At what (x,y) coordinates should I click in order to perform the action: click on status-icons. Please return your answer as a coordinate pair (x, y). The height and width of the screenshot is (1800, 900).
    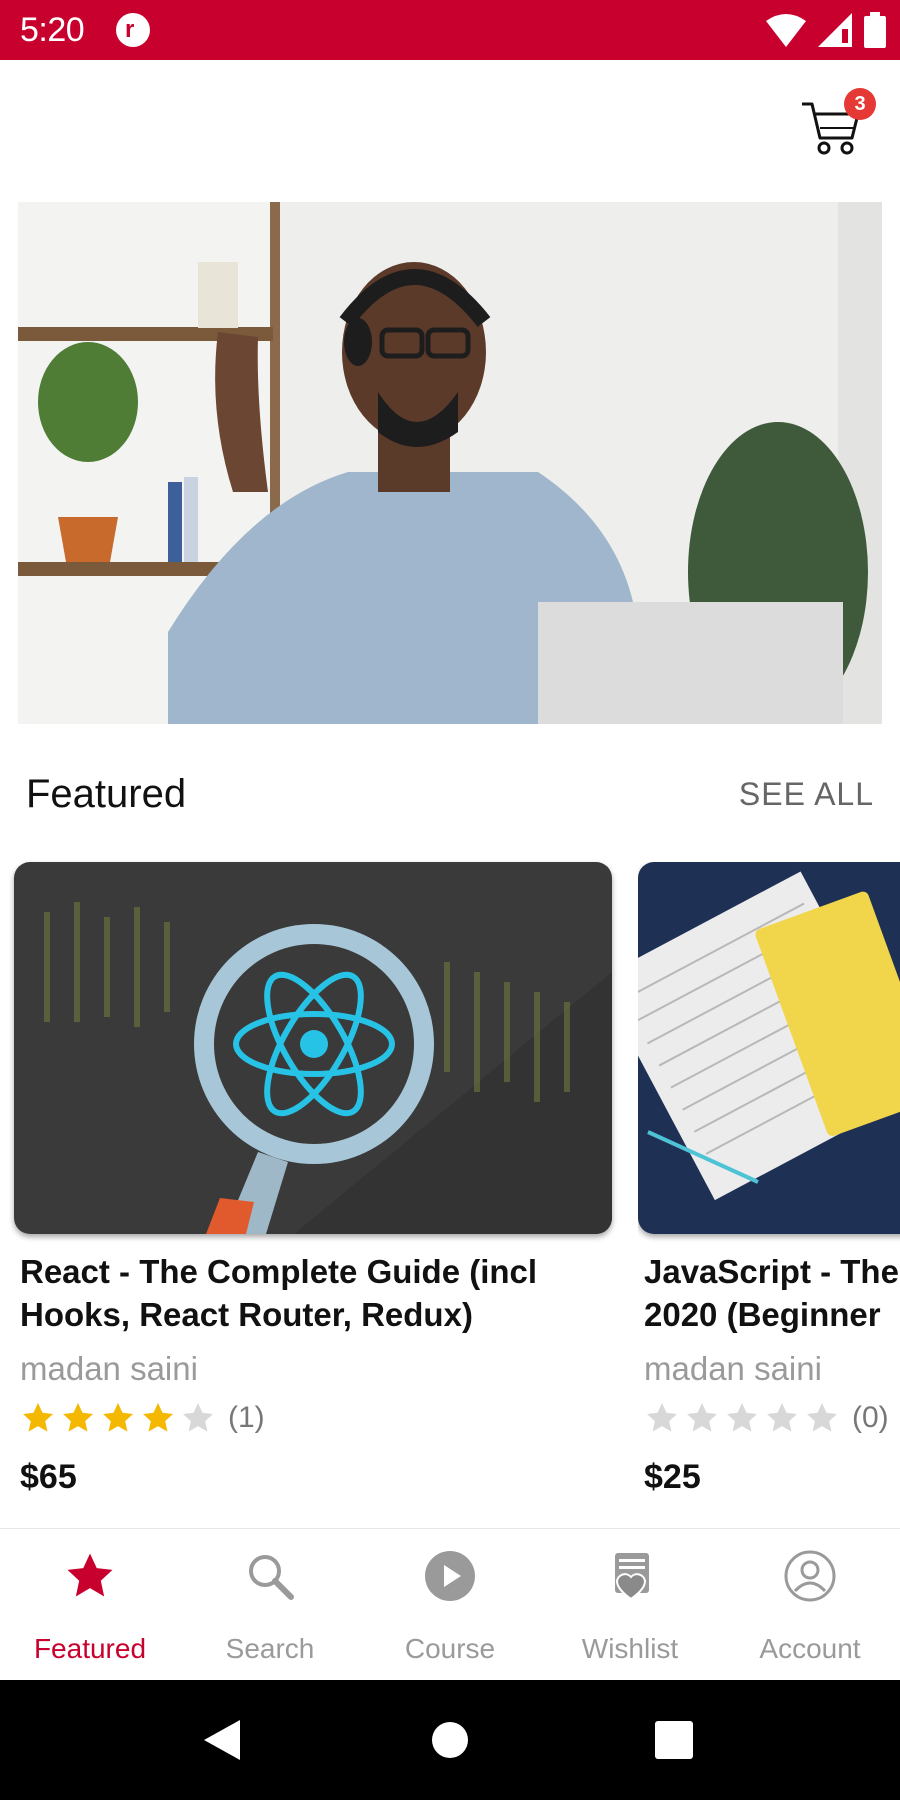
    Looking at the image, I should click on (826, 30).